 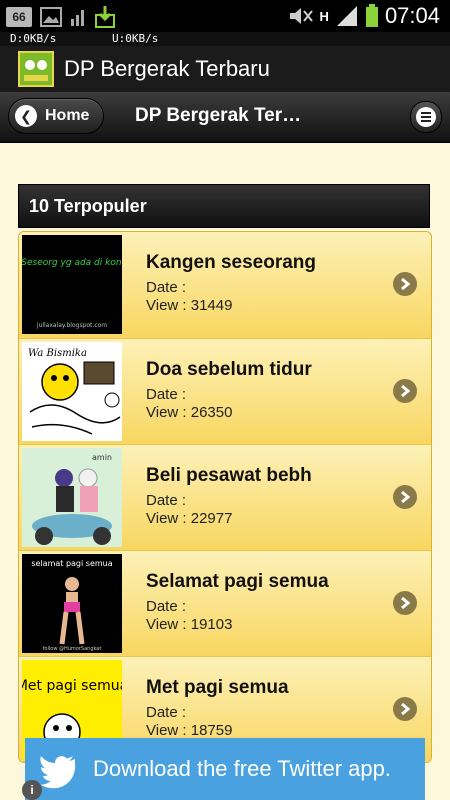 What do you see at coordinates (57, 353) in the screenshot?
I see `thumb-caption: Wa Bismika` at bounding box center [57, 353].